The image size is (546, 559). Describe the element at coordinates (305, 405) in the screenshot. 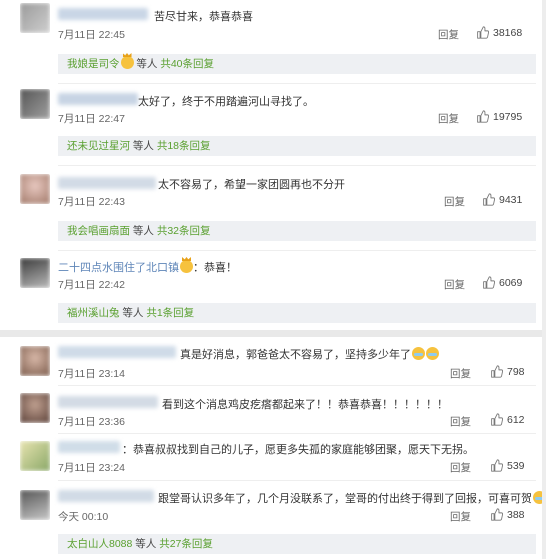

I see `comment-text: 看到这个消息鸡皮疙瘩都起来了！！恭喜恭喜！！！！！！` at that location.